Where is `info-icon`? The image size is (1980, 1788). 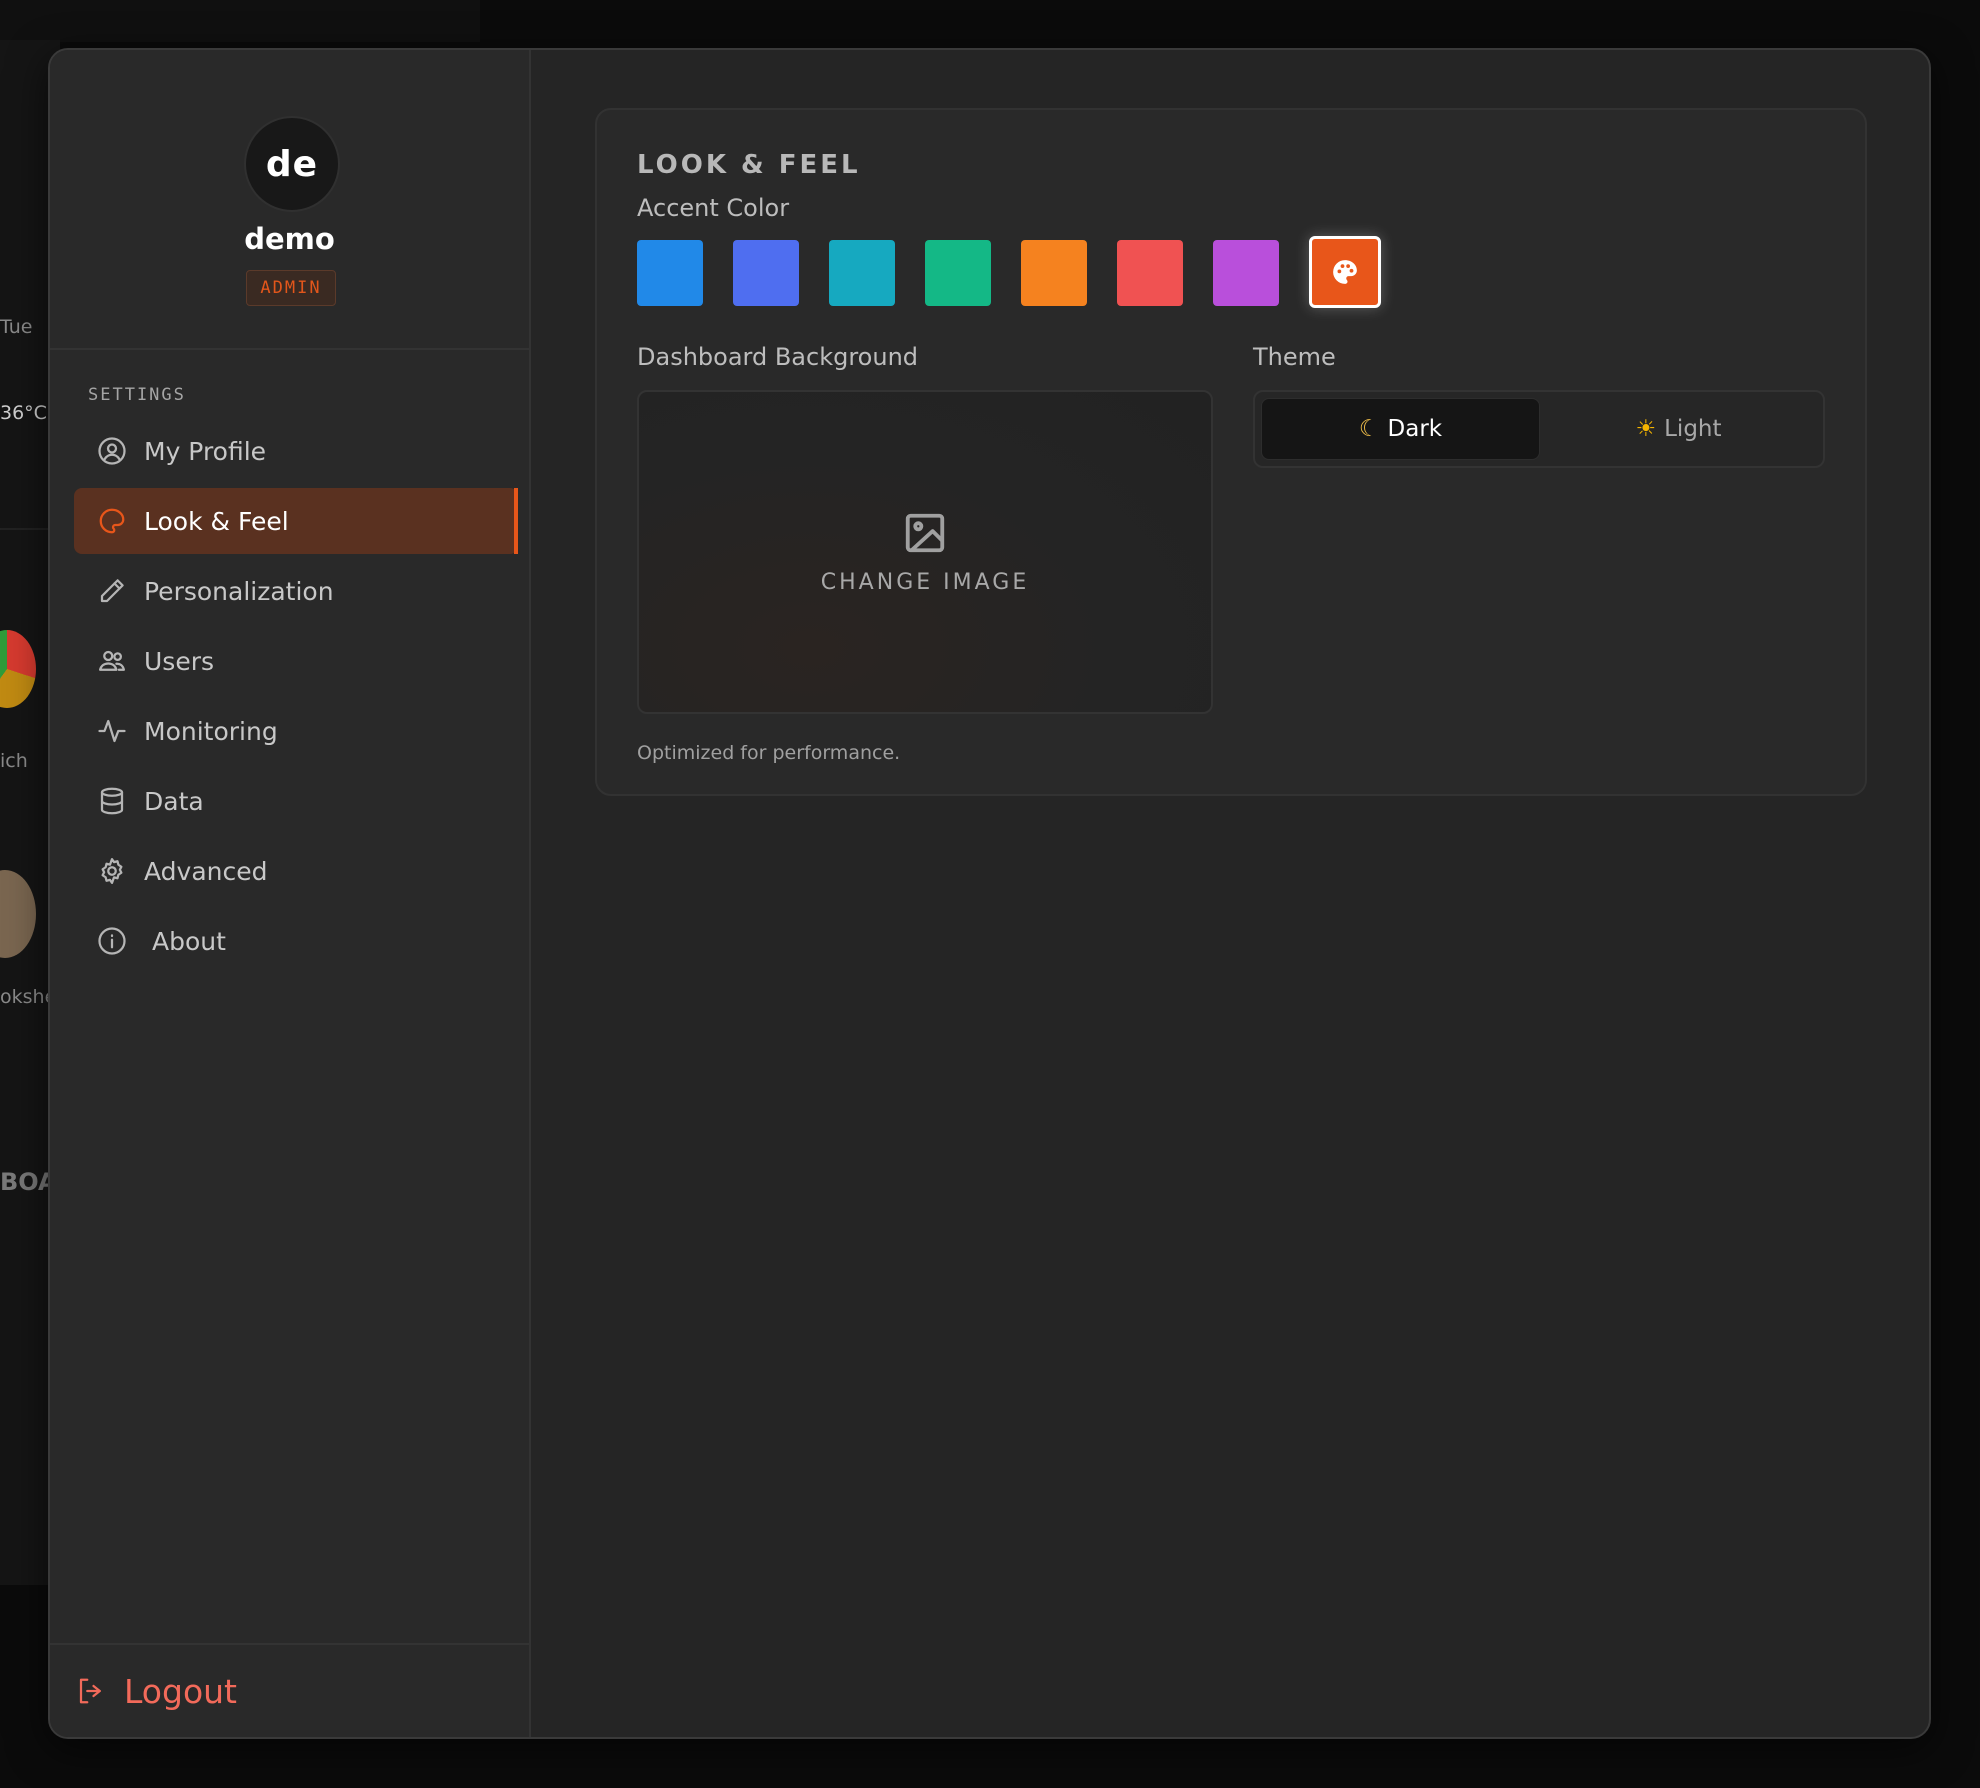 info-icon is located at coordinates (112, 941).